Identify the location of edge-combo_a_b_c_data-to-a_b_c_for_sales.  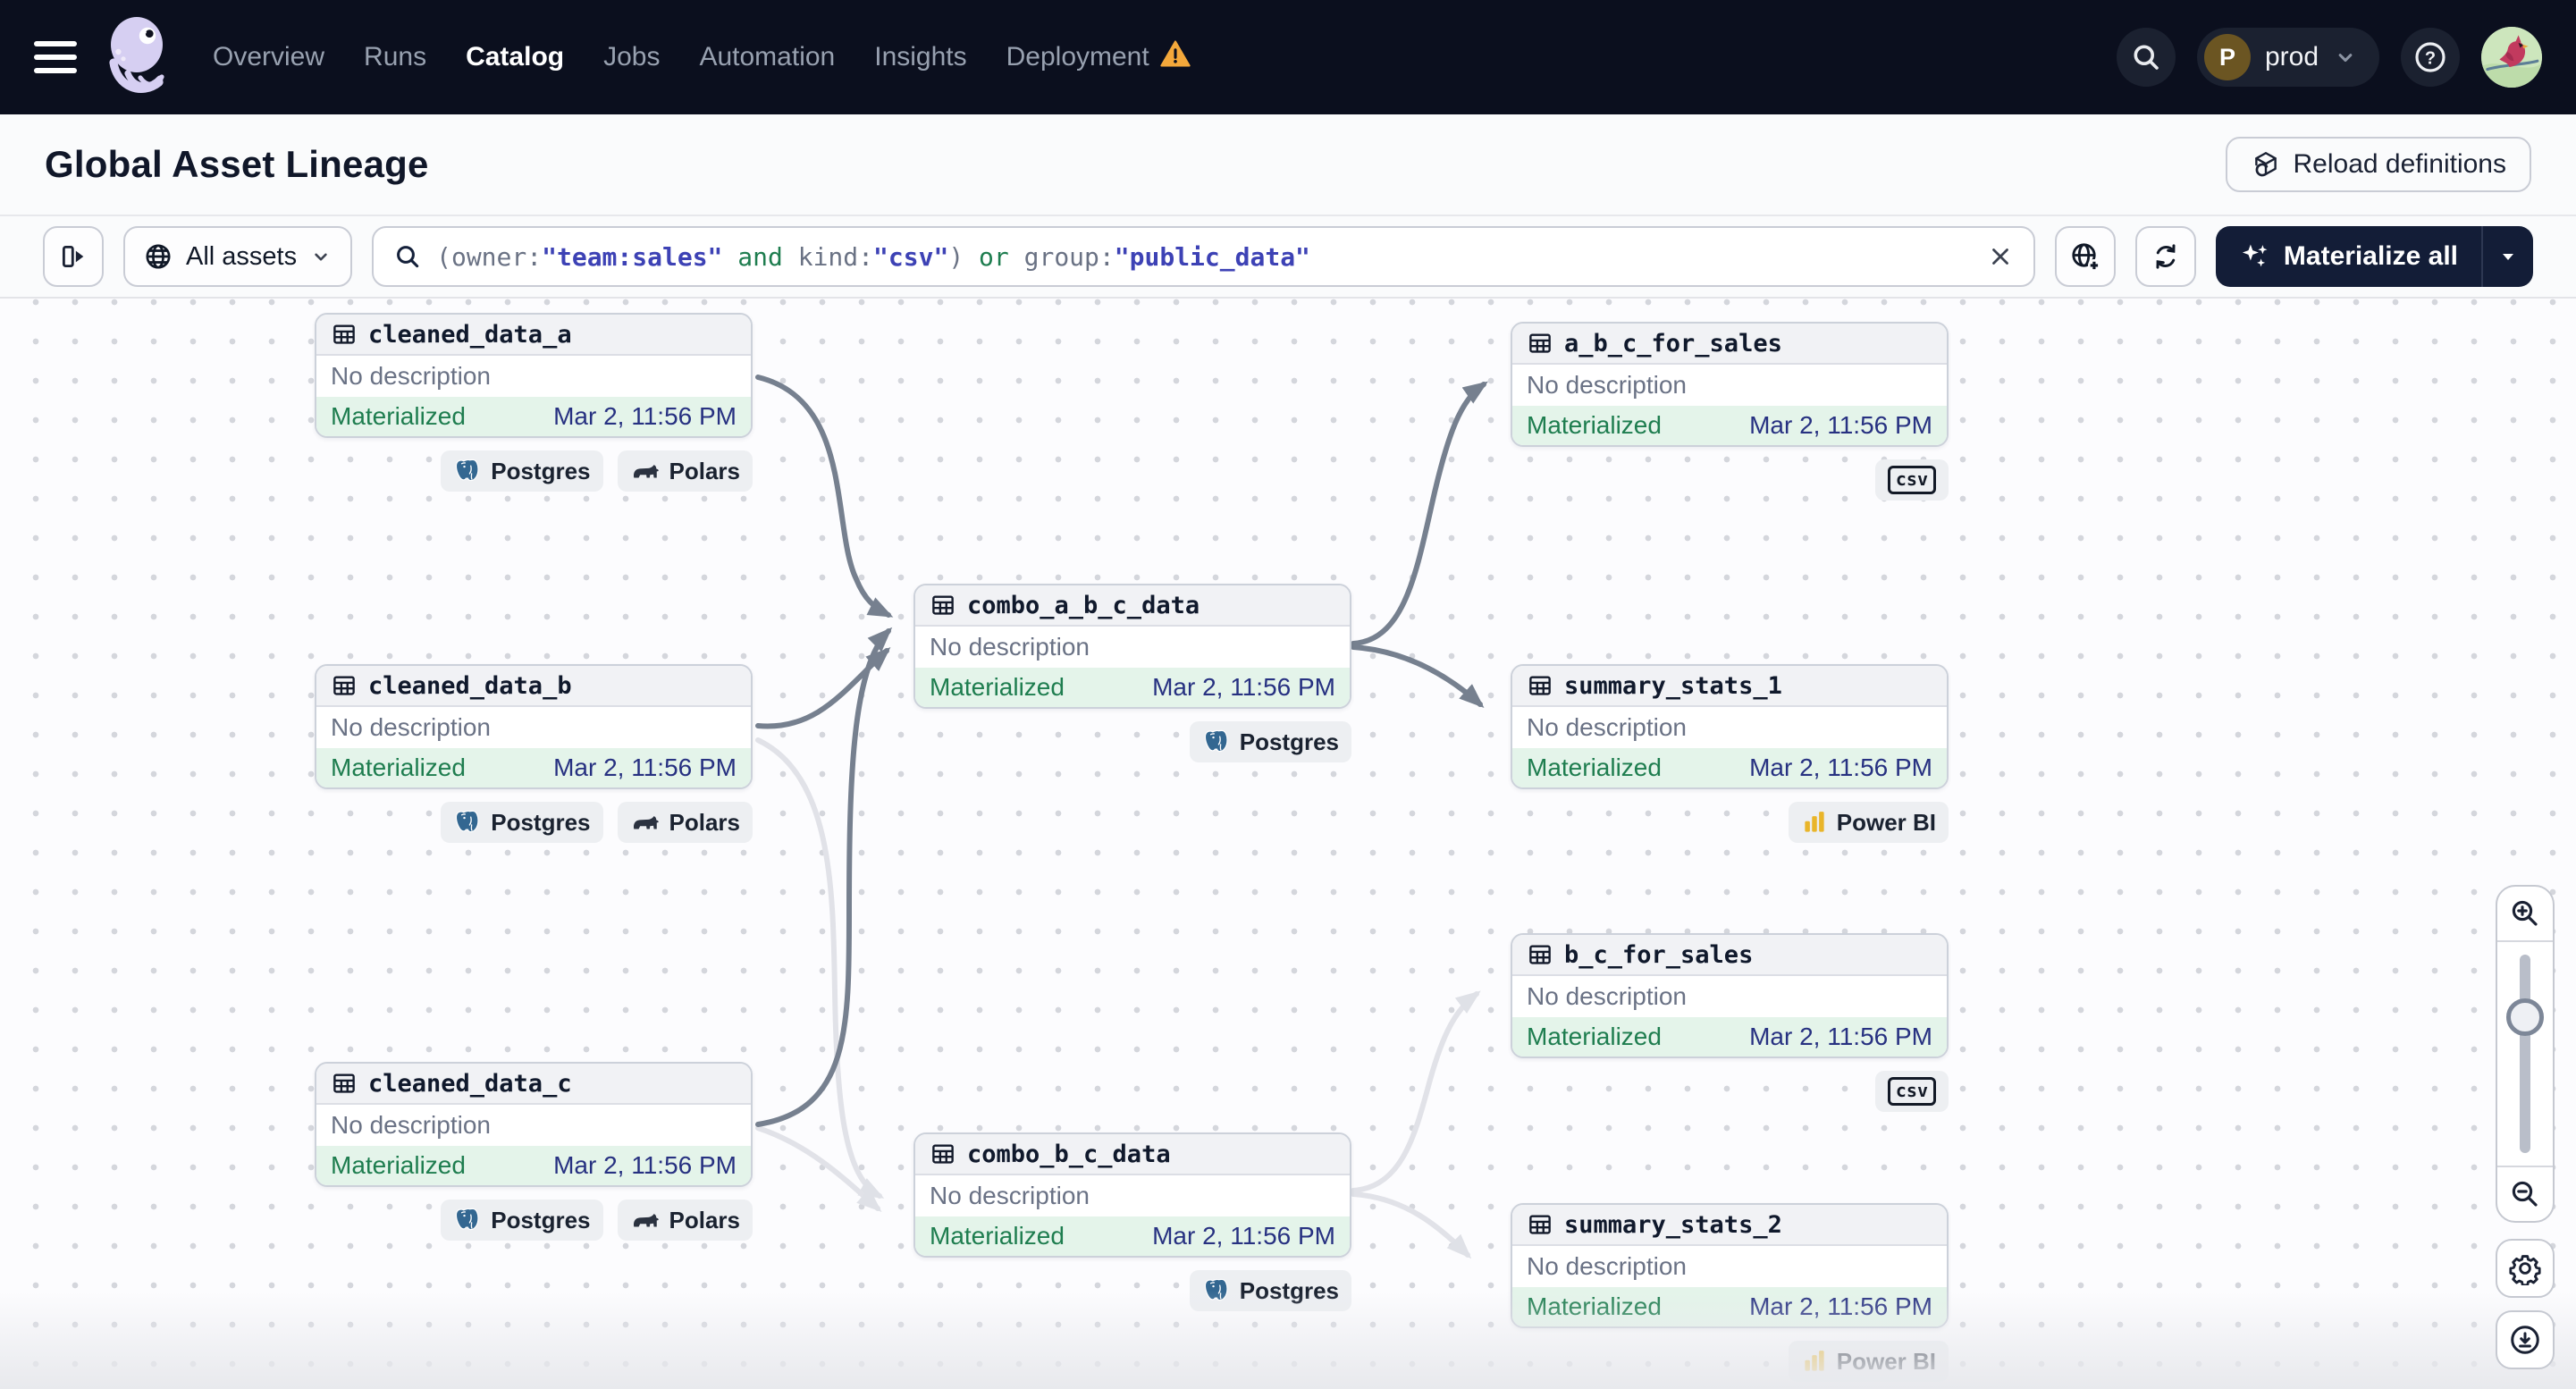
(1420, 513).